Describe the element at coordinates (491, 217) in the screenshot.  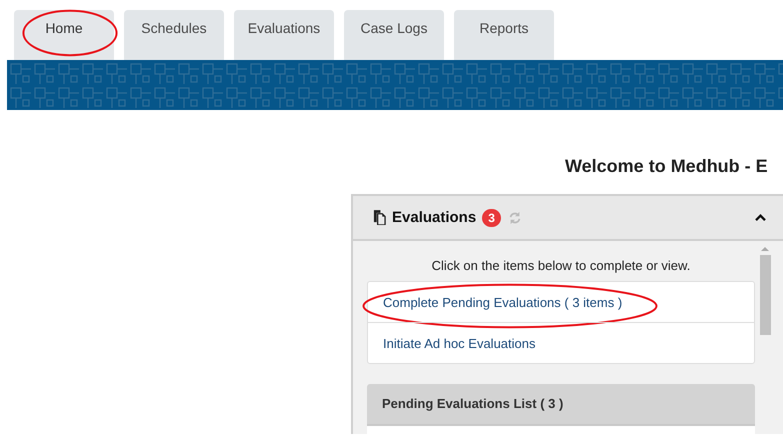
I see `count-badge: 3` at that location.